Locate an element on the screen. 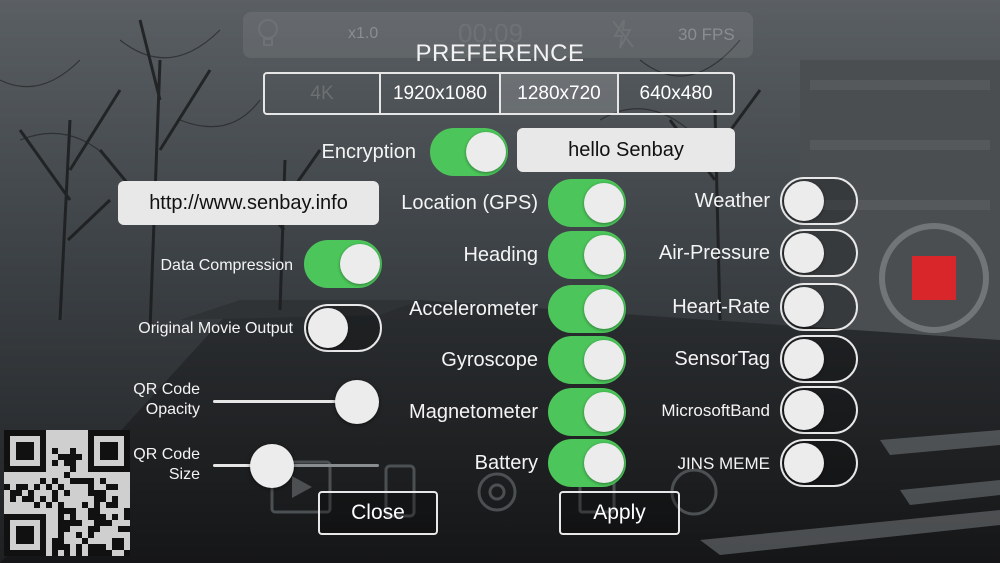  sensor-switch-weather is located at coordinates (819, 201).